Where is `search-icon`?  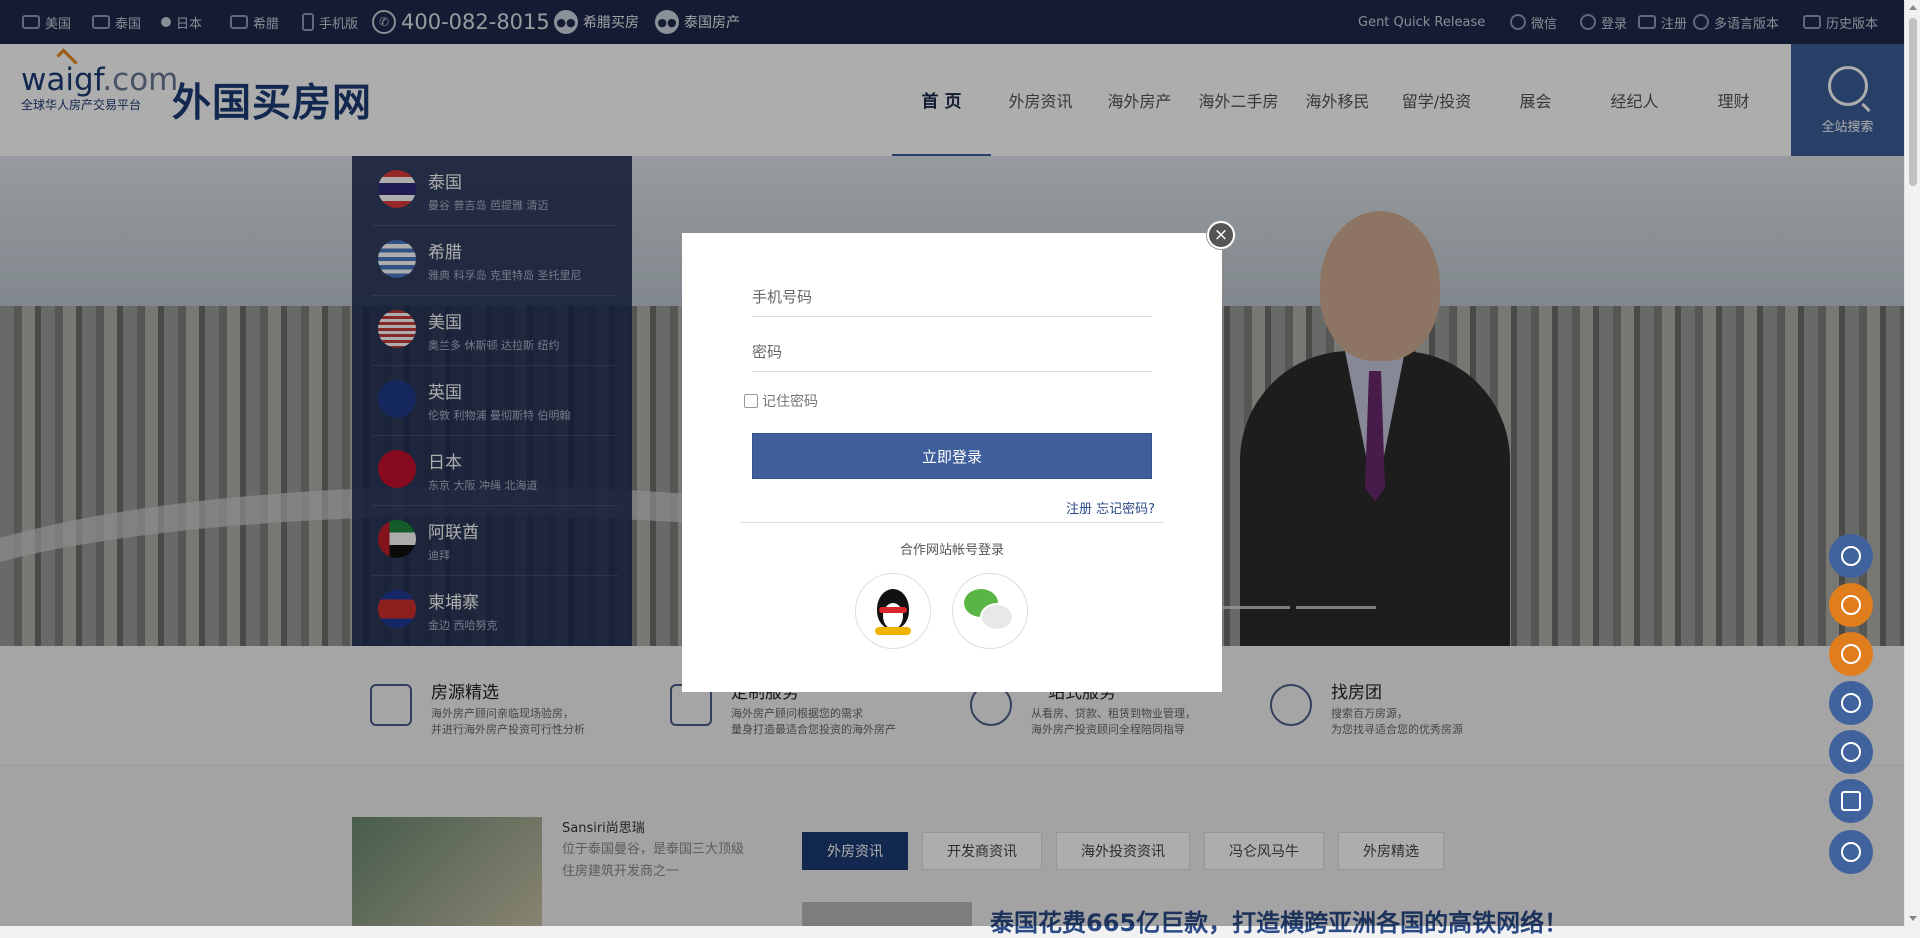
search-icon is located at coordinates (1851, 556).